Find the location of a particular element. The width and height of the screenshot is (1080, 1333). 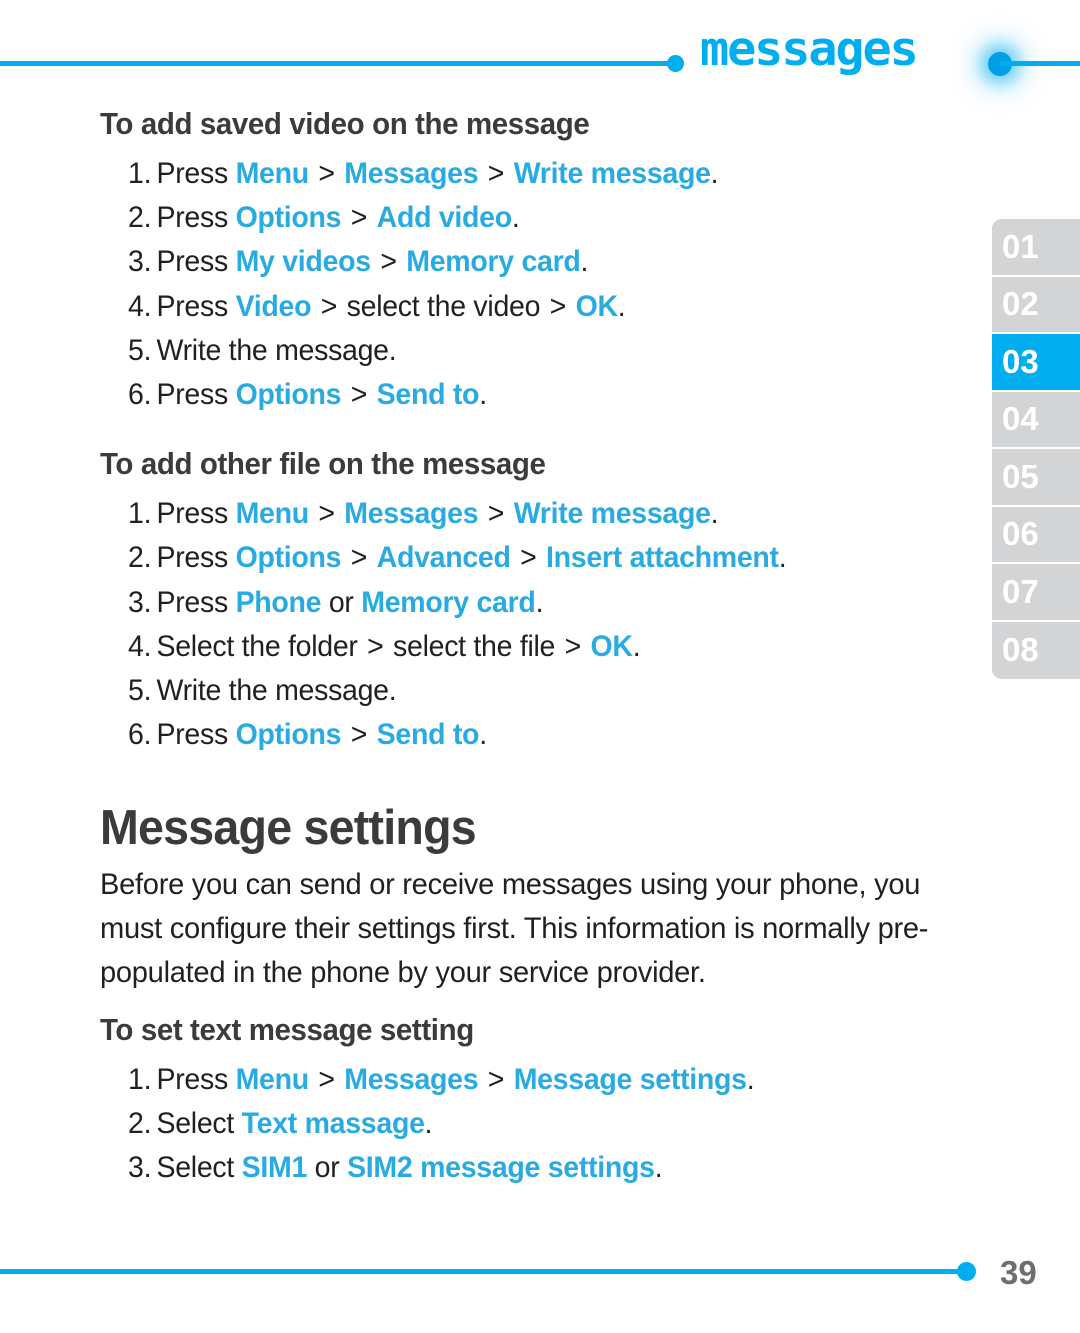

header-bullet-dot-icon is located at coordinates (675, 63).